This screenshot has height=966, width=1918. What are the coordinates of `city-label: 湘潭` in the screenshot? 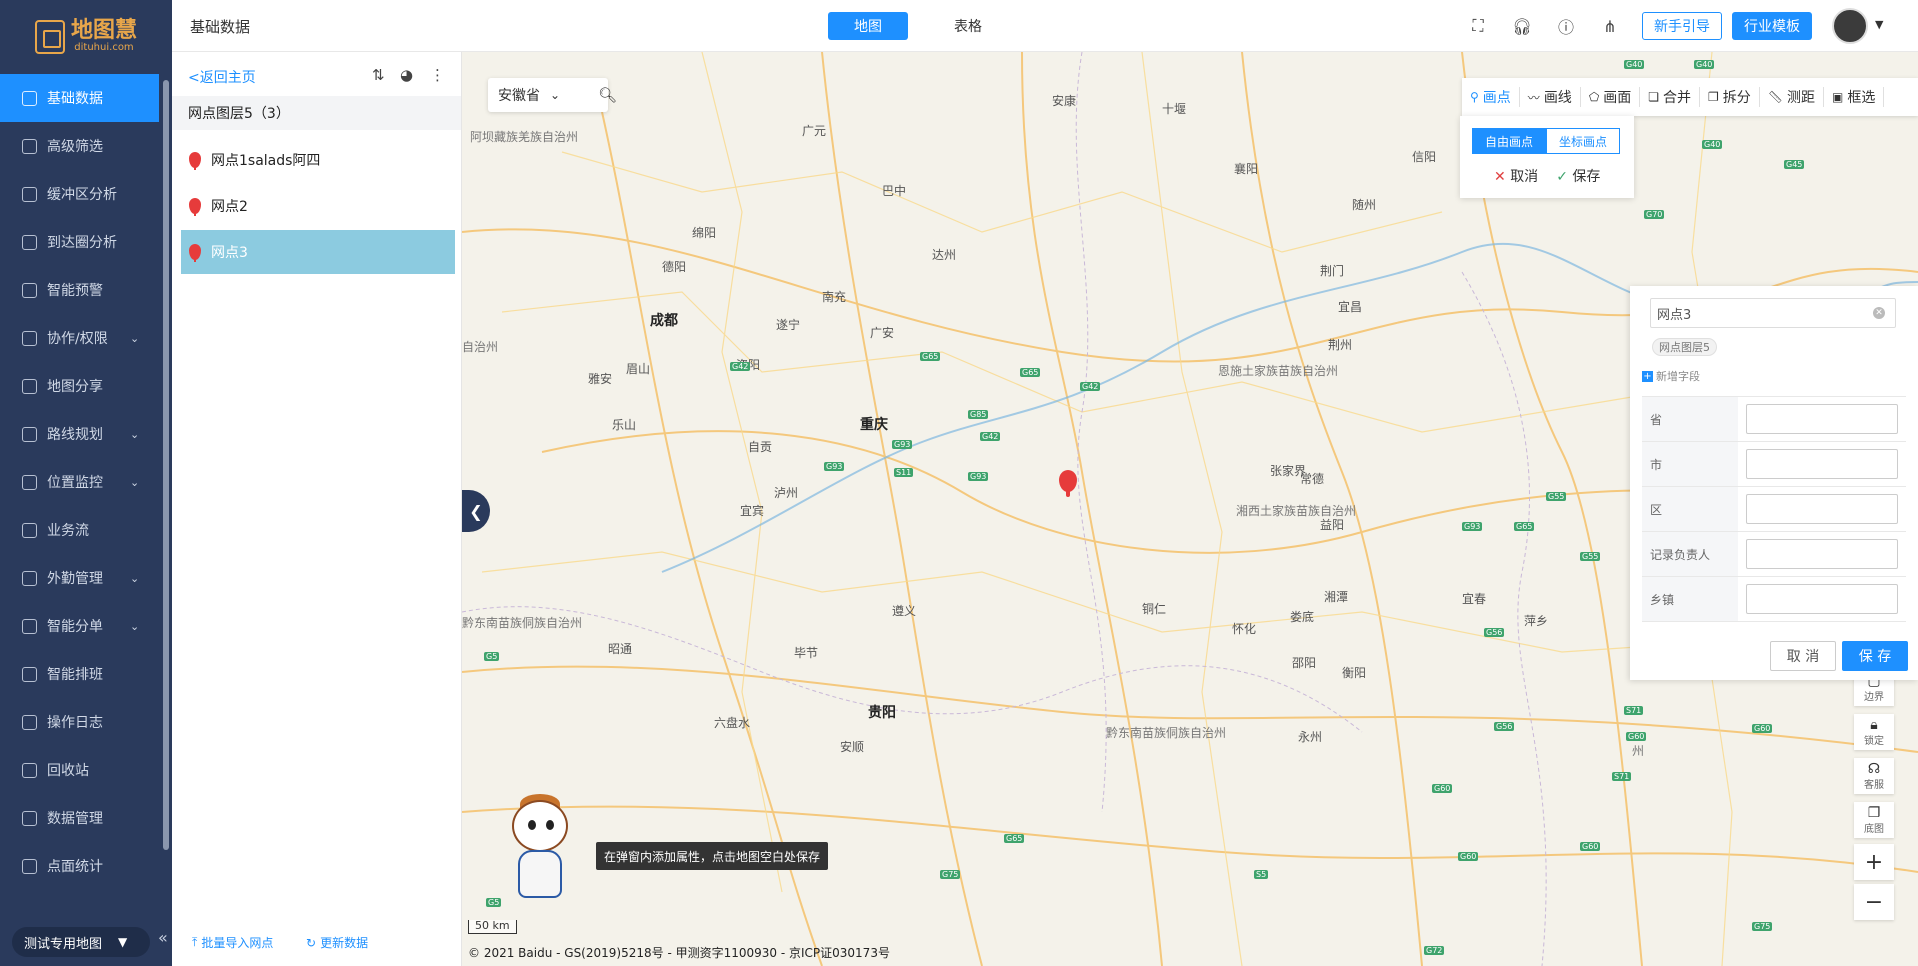 It's located at (1336, 597).